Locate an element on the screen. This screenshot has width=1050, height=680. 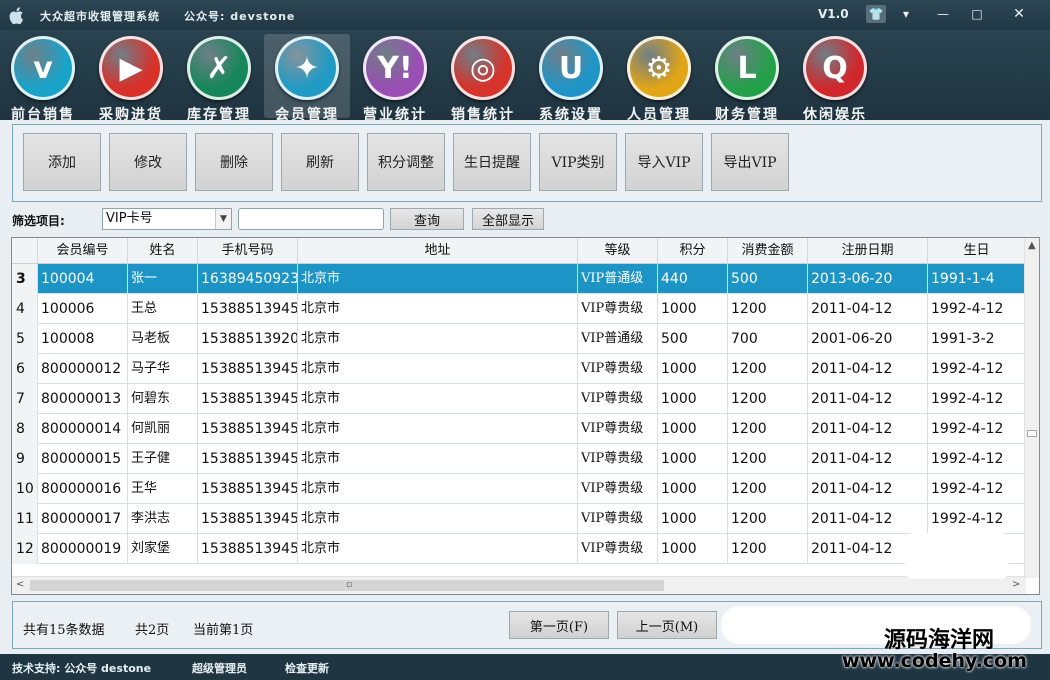
table-cell: 何凯丽 is located at coordinates (163, 429).